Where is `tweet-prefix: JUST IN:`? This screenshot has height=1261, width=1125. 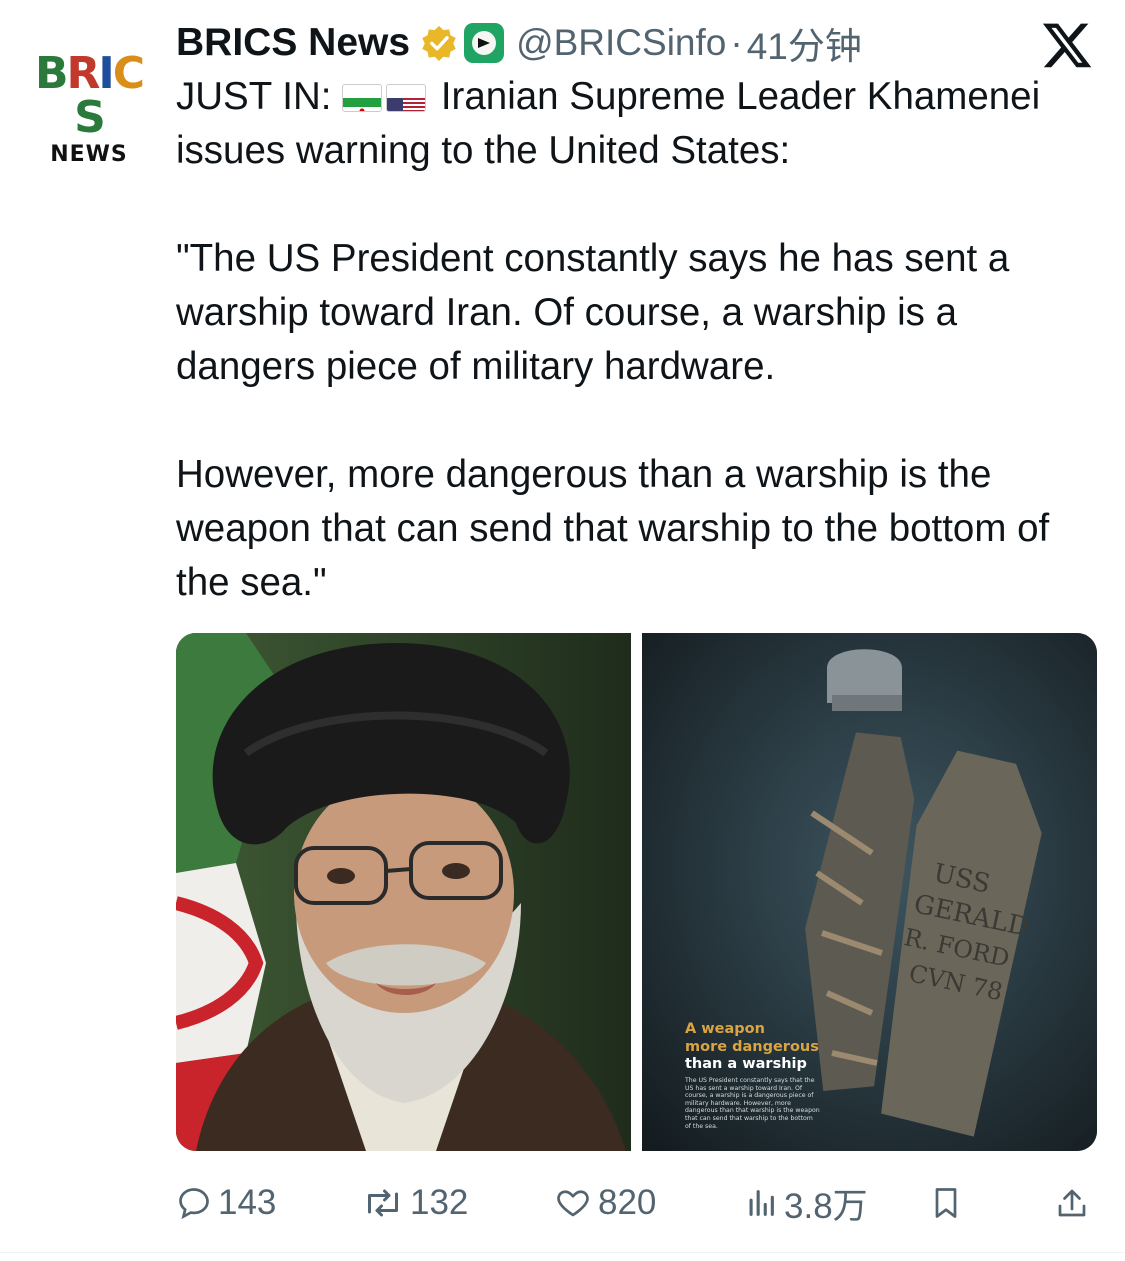
tweet-prefix: JUST IN: is located at coordinates (254, 96).